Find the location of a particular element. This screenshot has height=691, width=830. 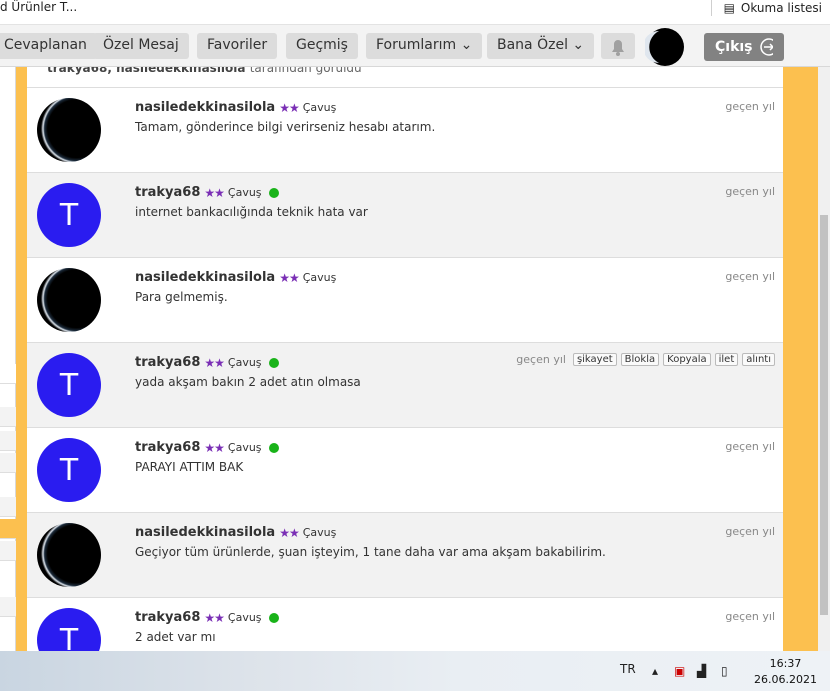

chevron-down-icon: ⌄ is located at coordinates (466, 45).